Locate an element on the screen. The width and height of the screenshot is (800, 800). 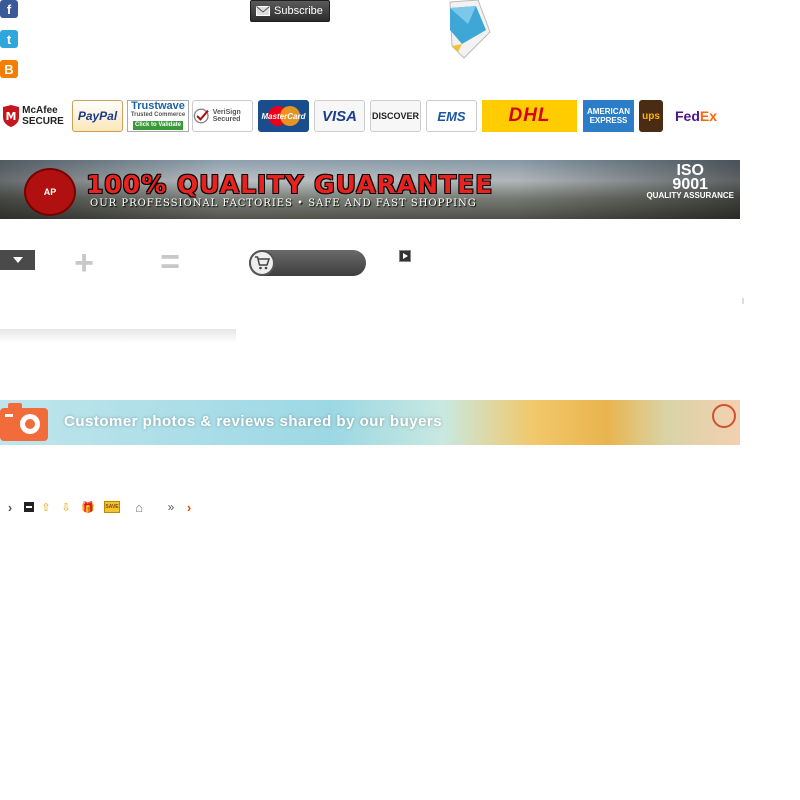
mastercard-text: MasterCard is located at coordinates (283, 116).